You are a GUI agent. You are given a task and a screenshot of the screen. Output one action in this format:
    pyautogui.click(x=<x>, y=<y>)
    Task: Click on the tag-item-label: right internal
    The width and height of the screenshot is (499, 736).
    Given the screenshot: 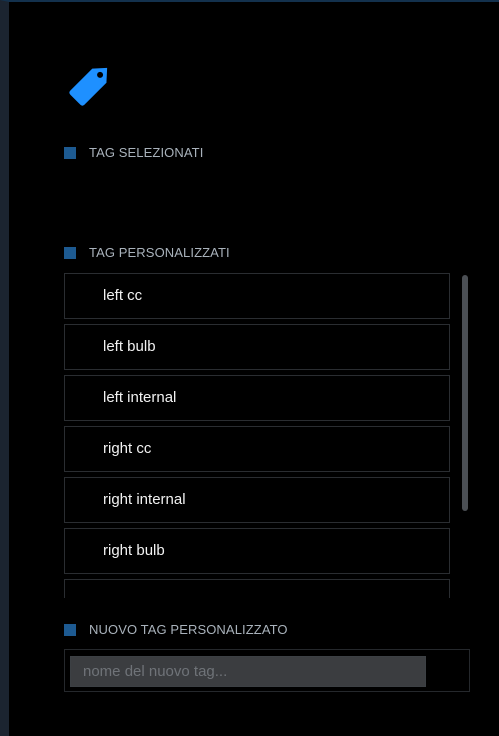 What is the action you would take?
    pyautogui.click(x=144, y=499)
    